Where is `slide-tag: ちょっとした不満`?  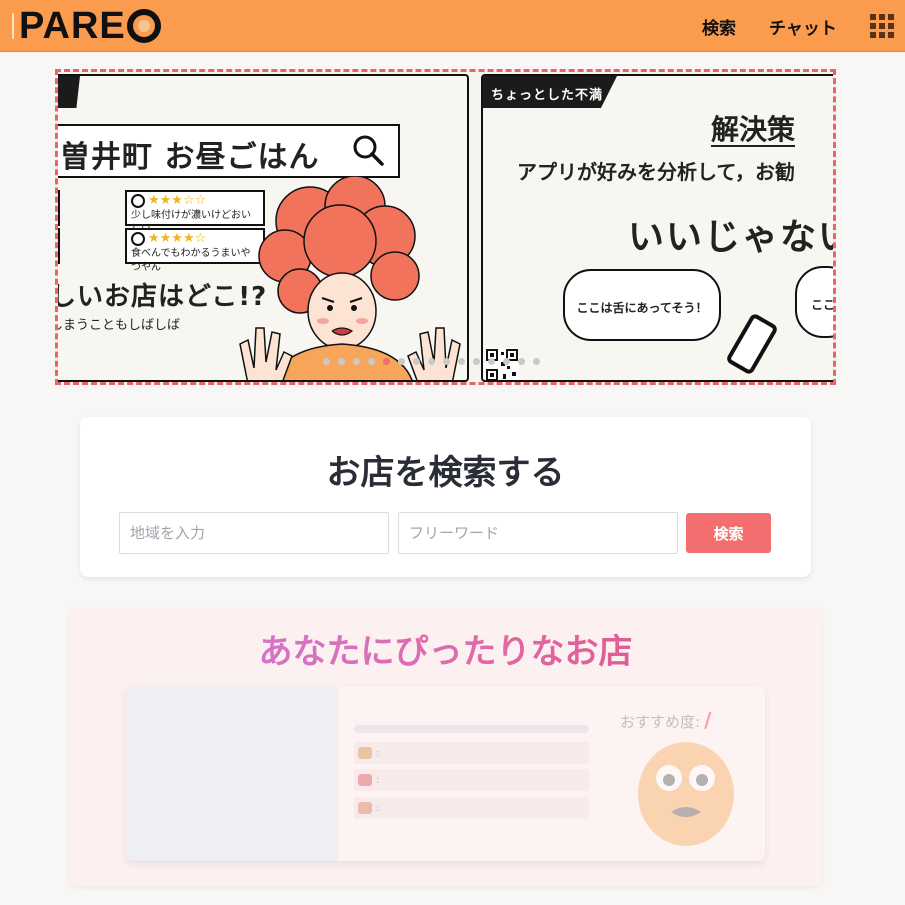
slide-tag: ちょっとした不満 is located at coordinates (550, 92).